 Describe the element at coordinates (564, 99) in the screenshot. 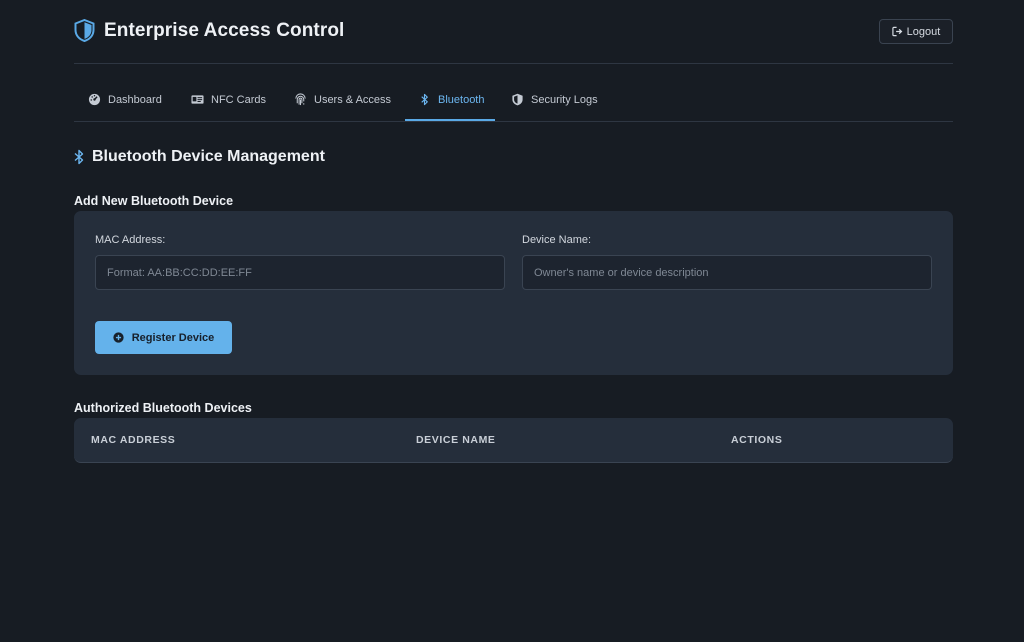

I see `tab-label: Security Logs` at that location.